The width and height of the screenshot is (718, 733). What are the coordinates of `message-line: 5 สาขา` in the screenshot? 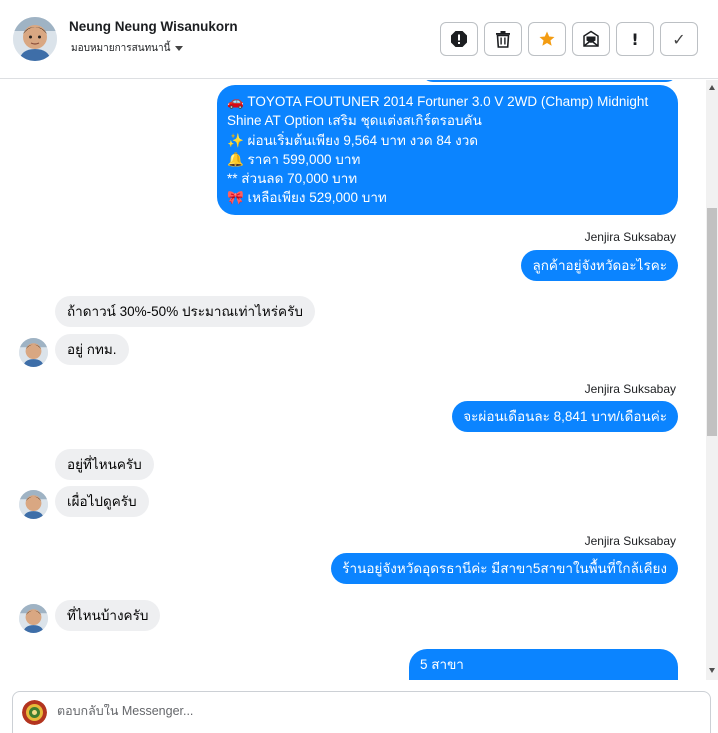 It's located at (442, 664).